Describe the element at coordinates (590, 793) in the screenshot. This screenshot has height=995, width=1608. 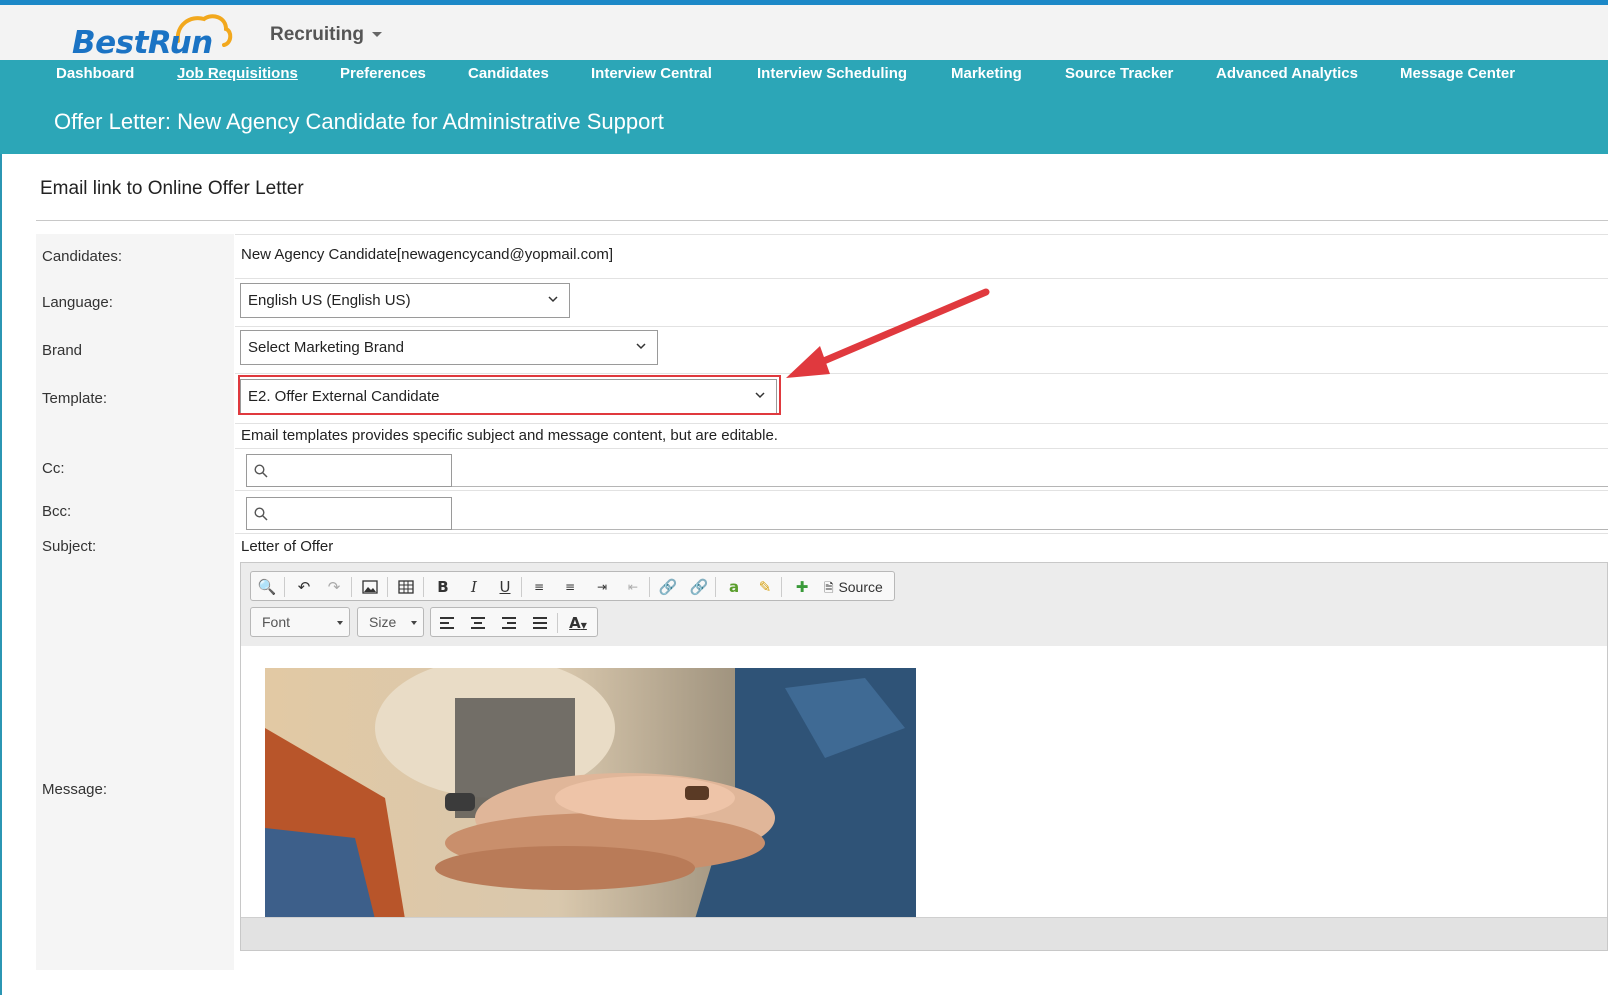
I see `stacked-hands-photo` at that location.